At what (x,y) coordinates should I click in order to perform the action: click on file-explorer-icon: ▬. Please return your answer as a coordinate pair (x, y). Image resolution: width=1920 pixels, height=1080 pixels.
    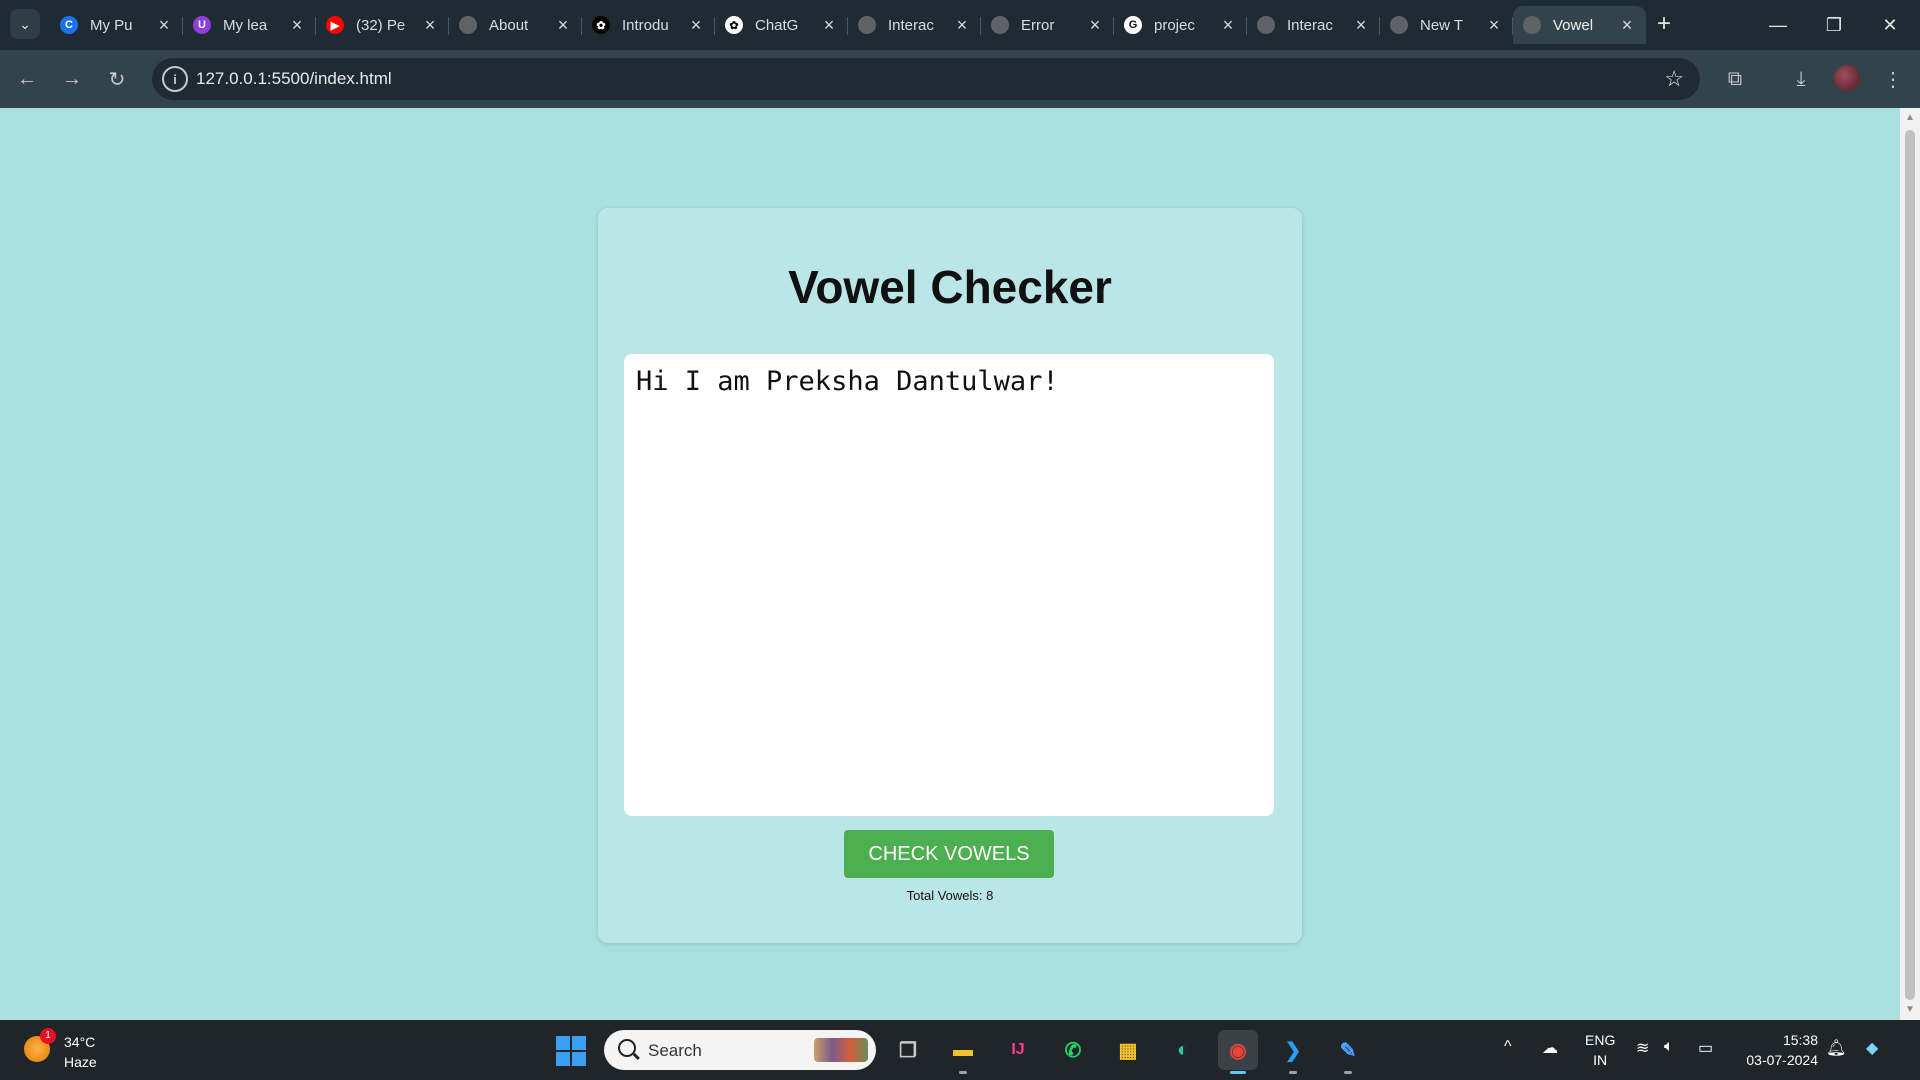
    Looking at the image, I should click on (963, 1052).